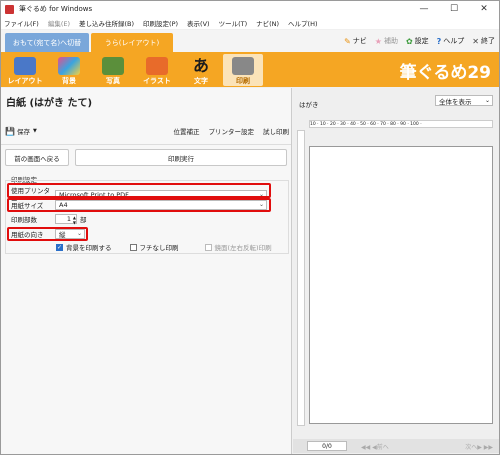  Describe the element at coordinates (302, 23) in the screenshot. I see `menu-help: ヘルプ(H)` at that location.